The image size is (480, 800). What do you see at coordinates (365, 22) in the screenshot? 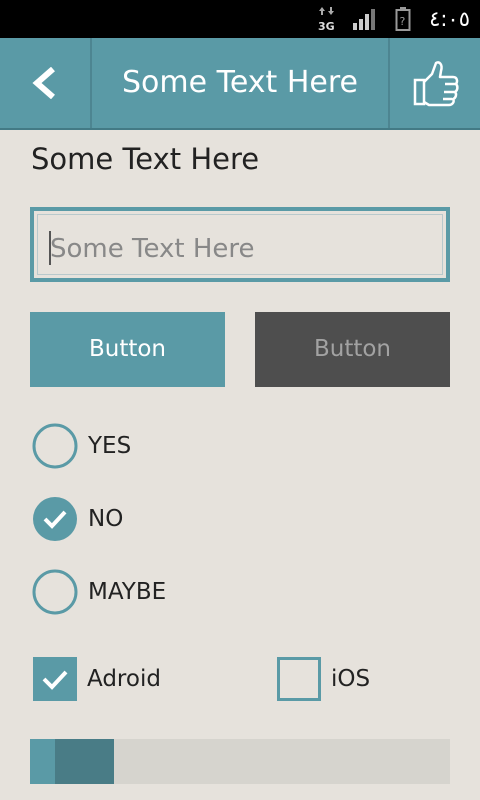
I see `signal-icon` at bounding box center [365, 22].